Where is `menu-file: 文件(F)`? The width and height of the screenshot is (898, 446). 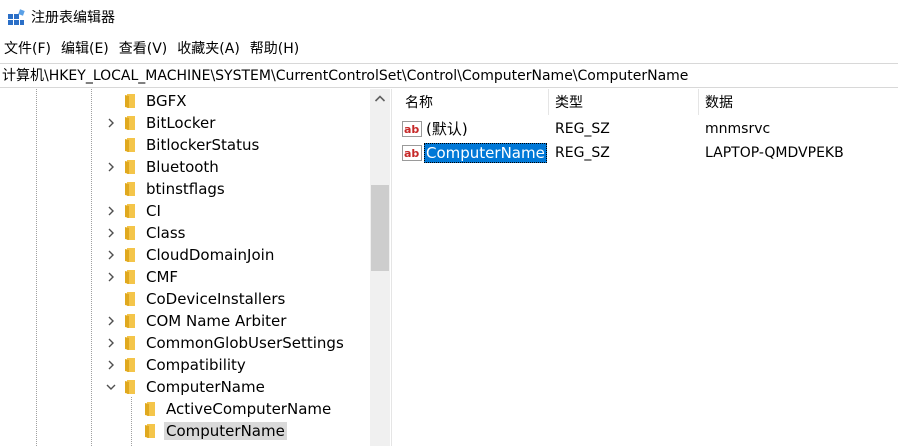 menu-file: 文件(F) is located at coordinates (28, 49).